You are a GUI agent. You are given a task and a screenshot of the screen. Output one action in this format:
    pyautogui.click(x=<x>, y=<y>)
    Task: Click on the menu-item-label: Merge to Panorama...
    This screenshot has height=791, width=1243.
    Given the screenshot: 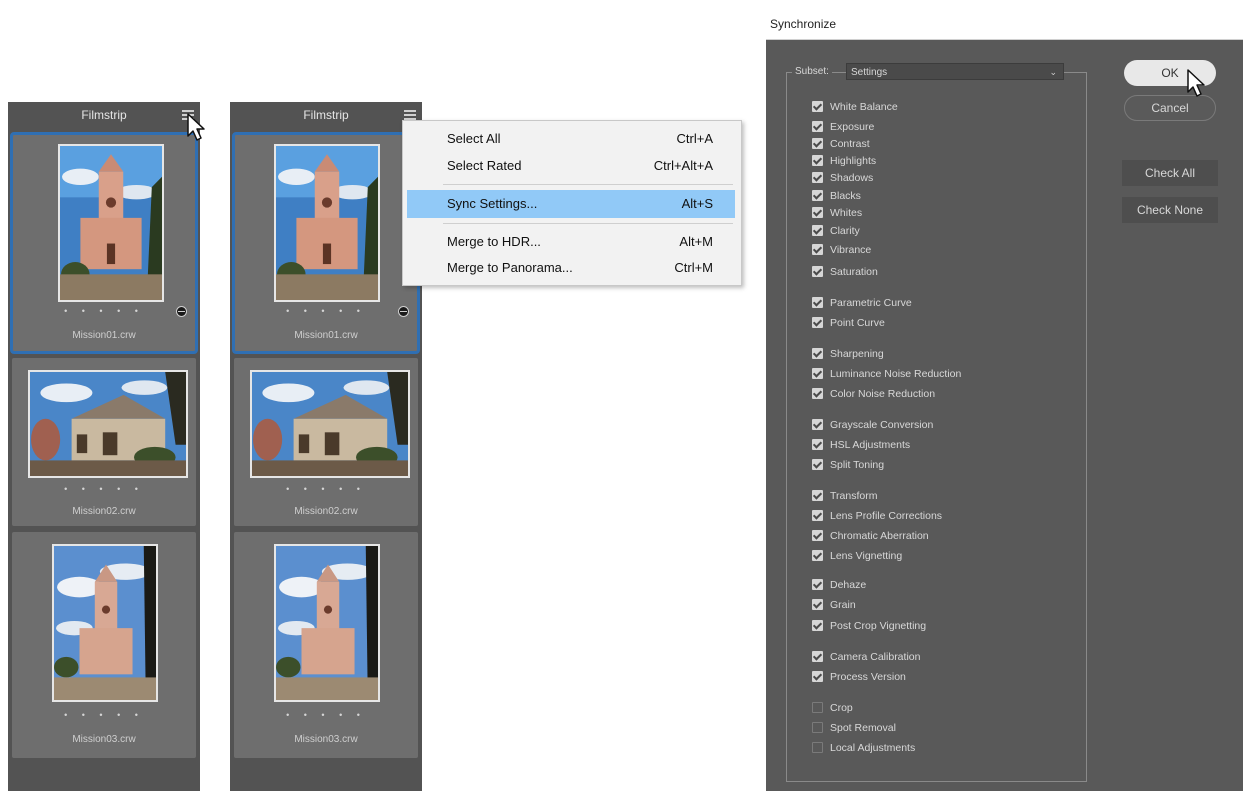 What is the action you would take?
    pyautogui.click(x=510, y=267)
    